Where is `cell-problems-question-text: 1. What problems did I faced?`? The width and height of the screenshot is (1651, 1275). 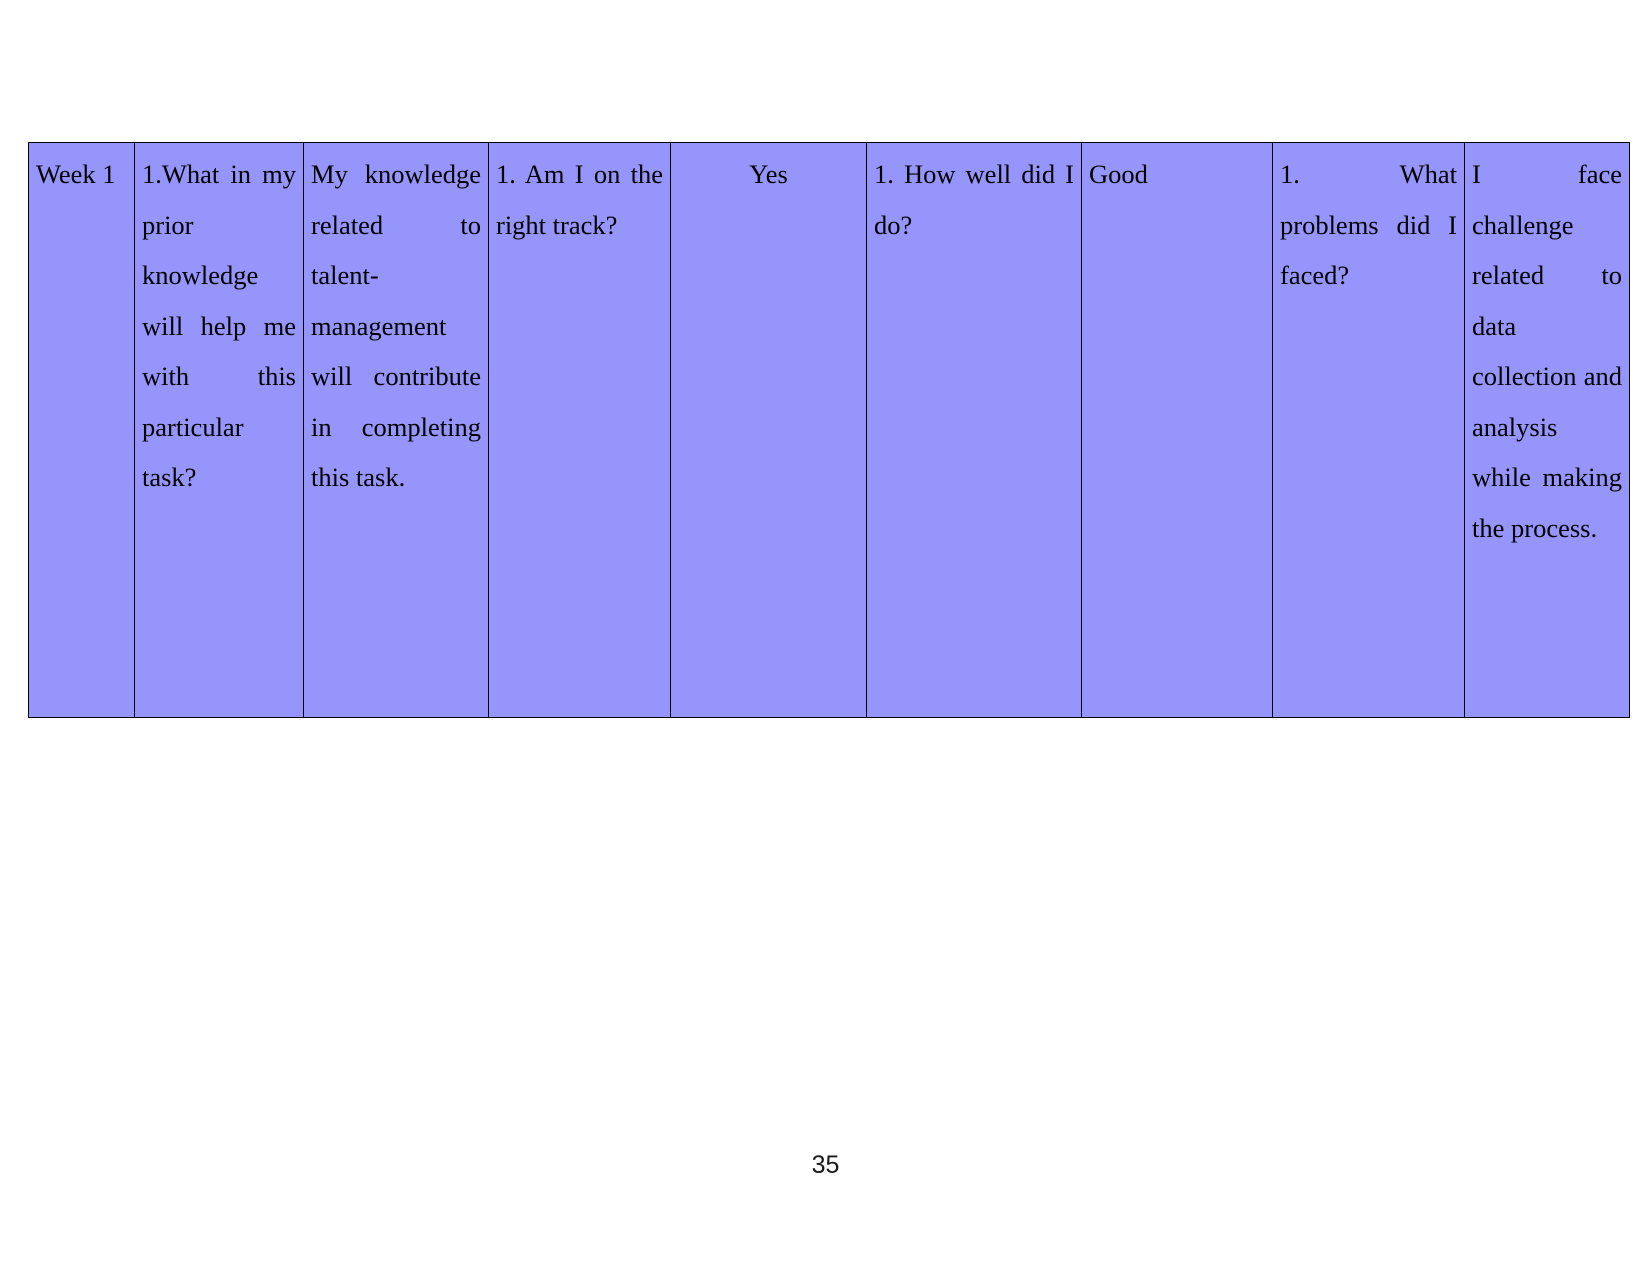 cell-problems-question-text: 1. What problems did I faced? is located at coordinates (1368, 224).